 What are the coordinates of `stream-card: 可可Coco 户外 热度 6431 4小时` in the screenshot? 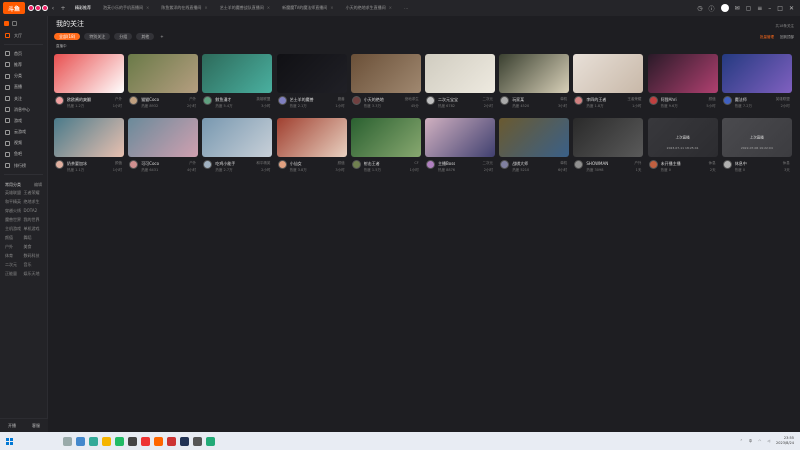 It's located at (163, 146).